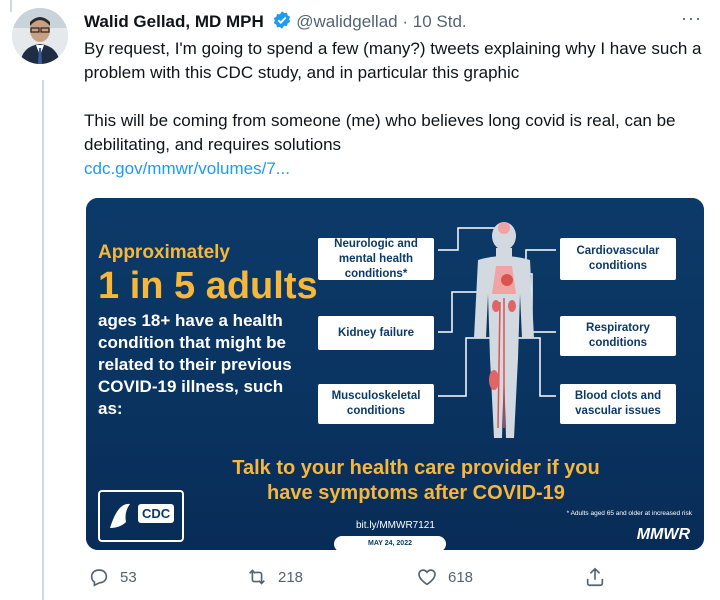 This screenshot has width=720, height=600. Describe the element at coordinates (99, 578) in the screenshot. I see `reply-icon` at that location.